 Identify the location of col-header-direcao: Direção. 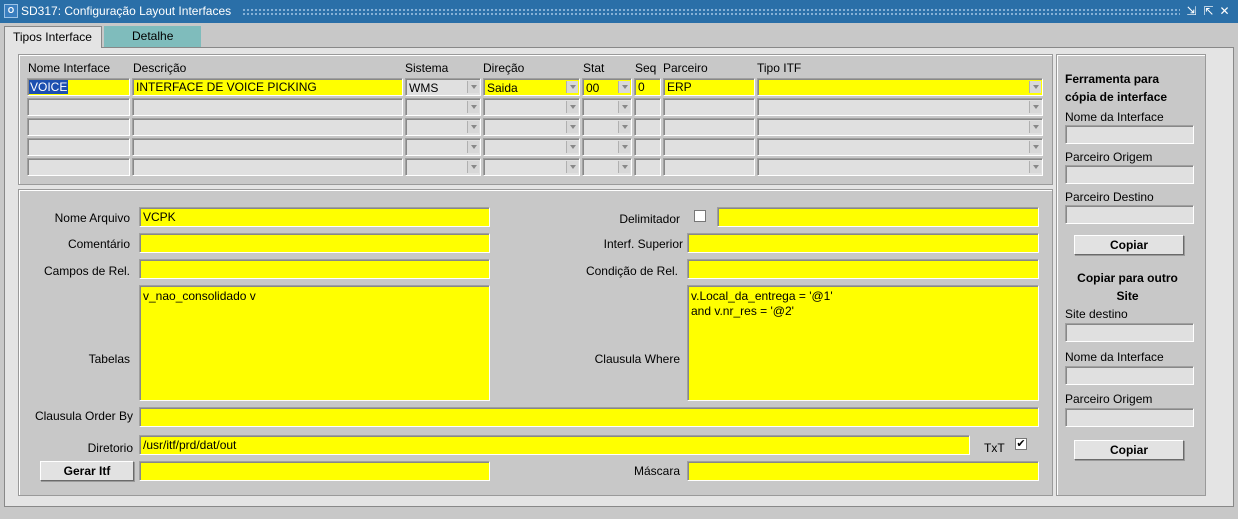
(504, 68).